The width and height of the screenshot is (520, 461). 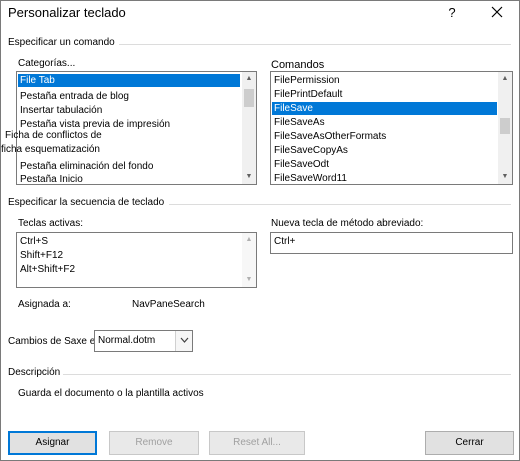 What do you see at coordinates (469, 443) in the screenshot?
I see `close-button: Cerrar` at bounding box center [469, 443].